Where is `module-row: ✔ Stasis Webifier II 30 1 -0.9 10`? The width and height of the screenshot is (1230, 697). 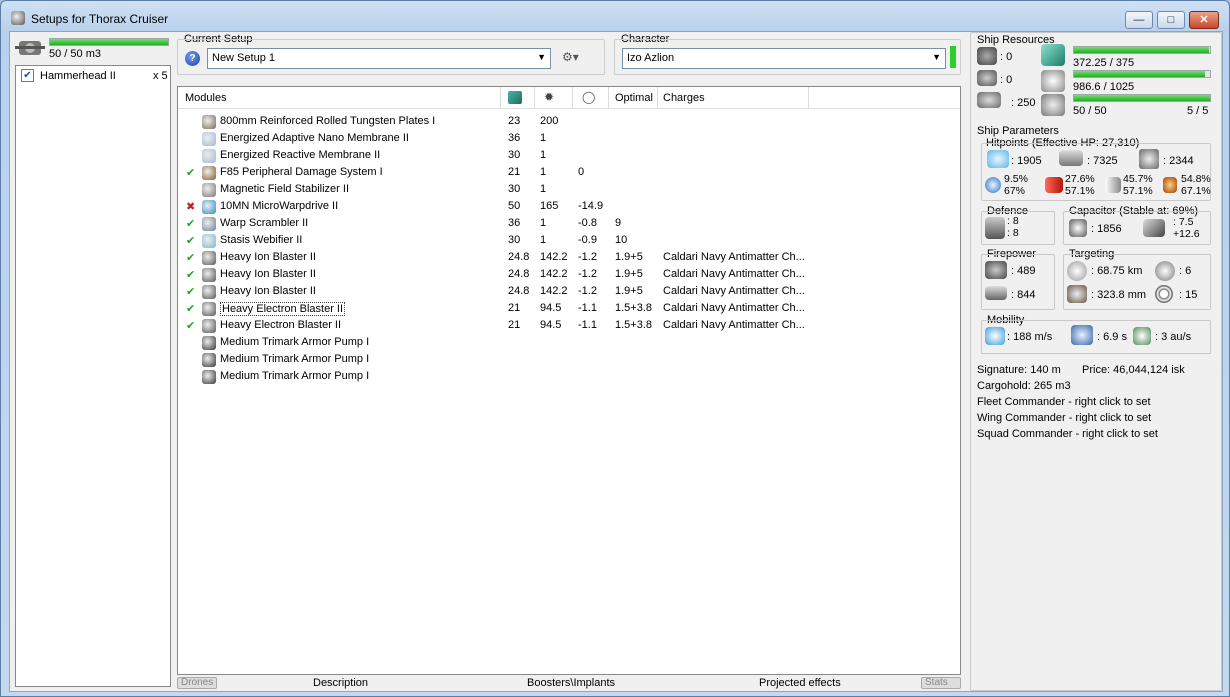
module-row: ✔ Stasis Webifier II 30 1 -0.9 10 is located at coordinates (569, 240).